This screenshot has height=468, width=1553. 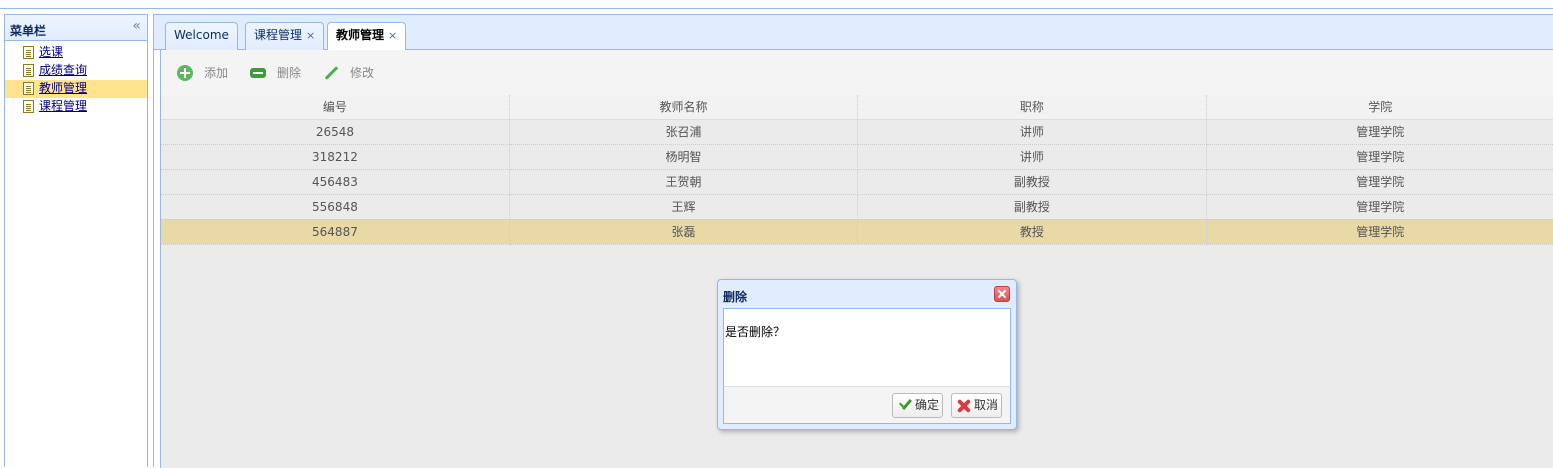 What do you see at coordinates (684, 182) in the screenshot?
I see `cell-name: 王贺朝` at bounding box center [684, 182].